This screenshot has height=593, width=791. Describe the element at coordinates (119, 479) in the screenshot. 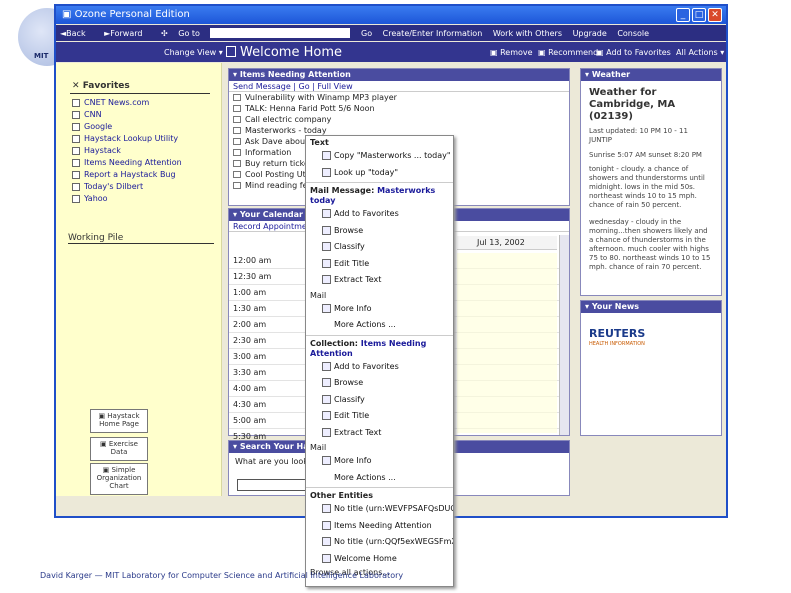

I see `pile-item-org-chart: ▣ Simple Organization Chart` at that location.